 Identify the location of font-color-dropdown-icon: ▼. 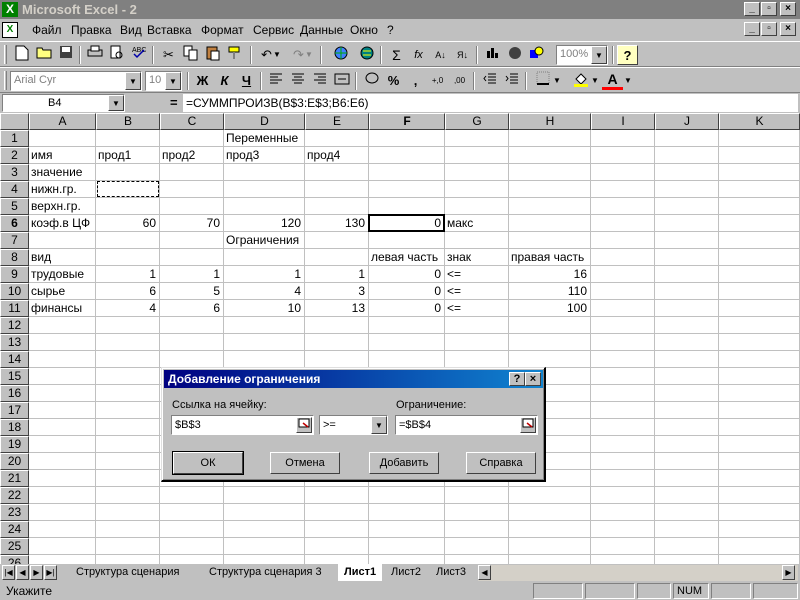
(628, 81).